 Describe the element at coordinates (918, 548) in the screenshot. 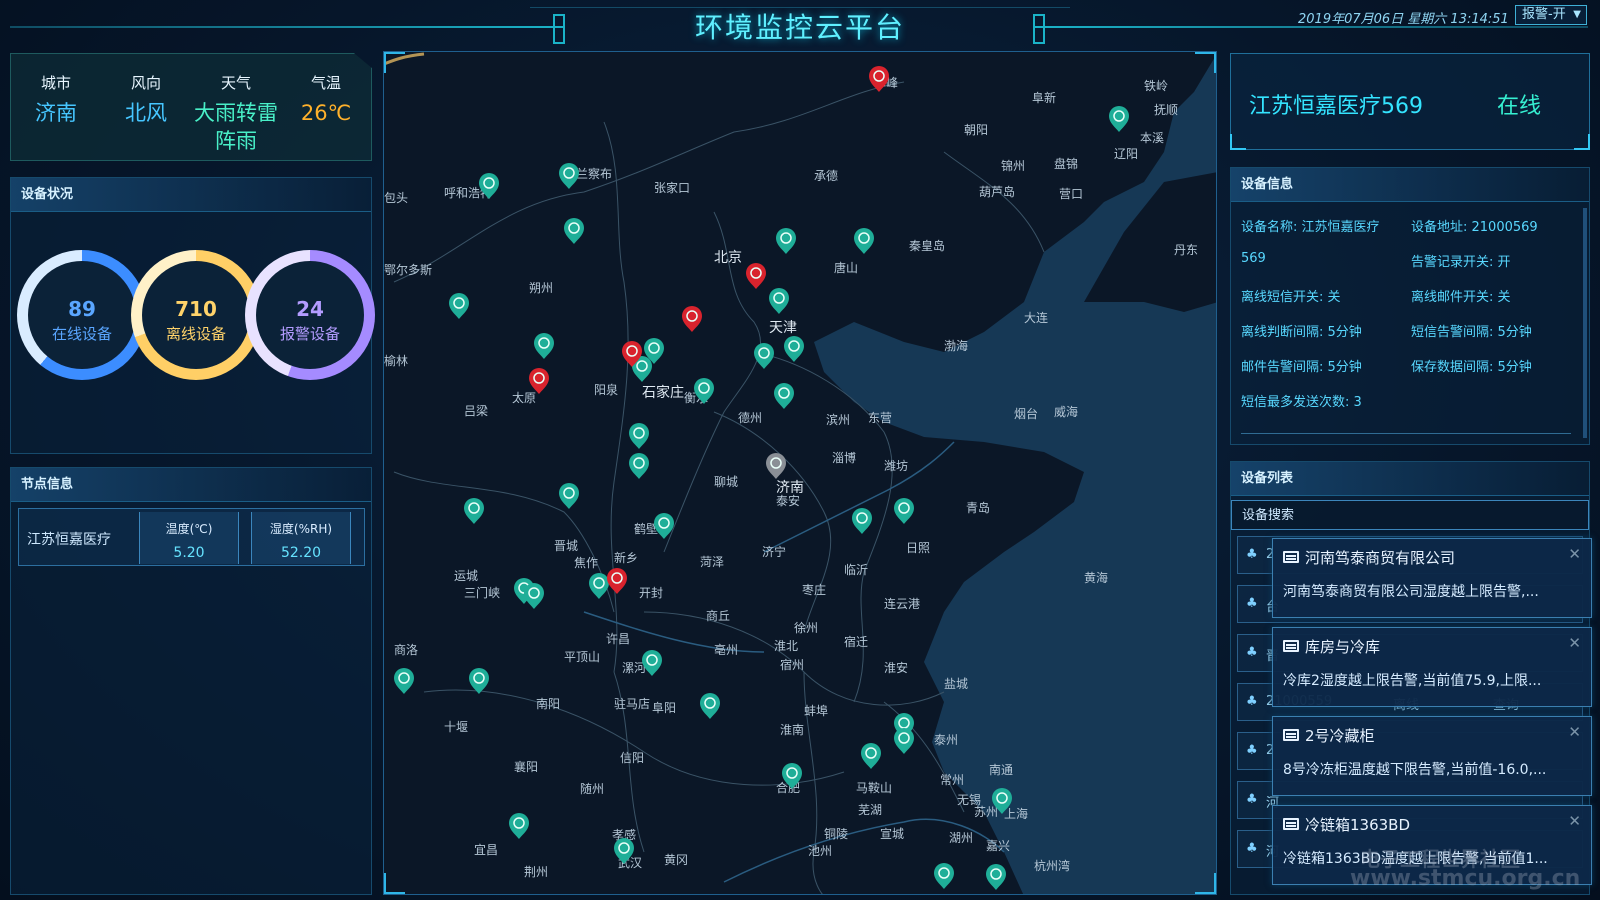

I see `map-label-33: 日照` at that location.